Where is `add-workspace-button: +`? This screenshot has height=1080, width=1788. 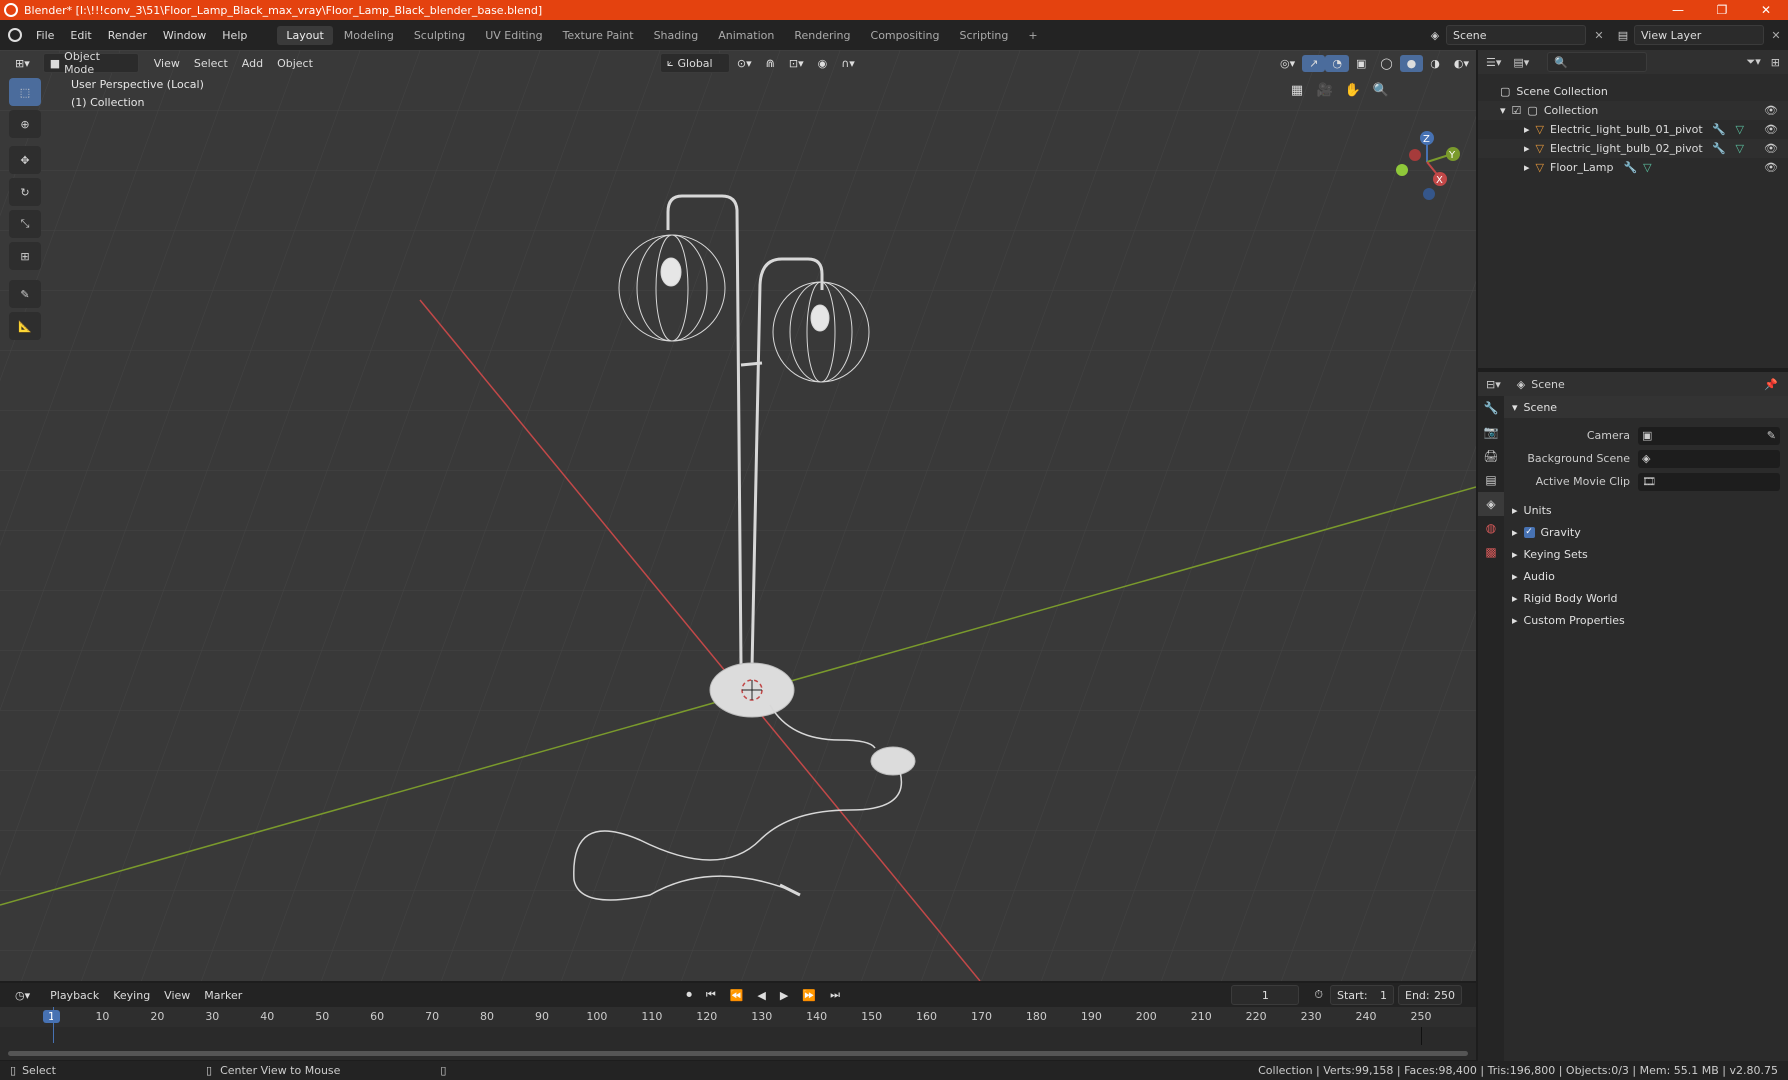
add-workspace-button: + is located at coordinates (1032, 35).